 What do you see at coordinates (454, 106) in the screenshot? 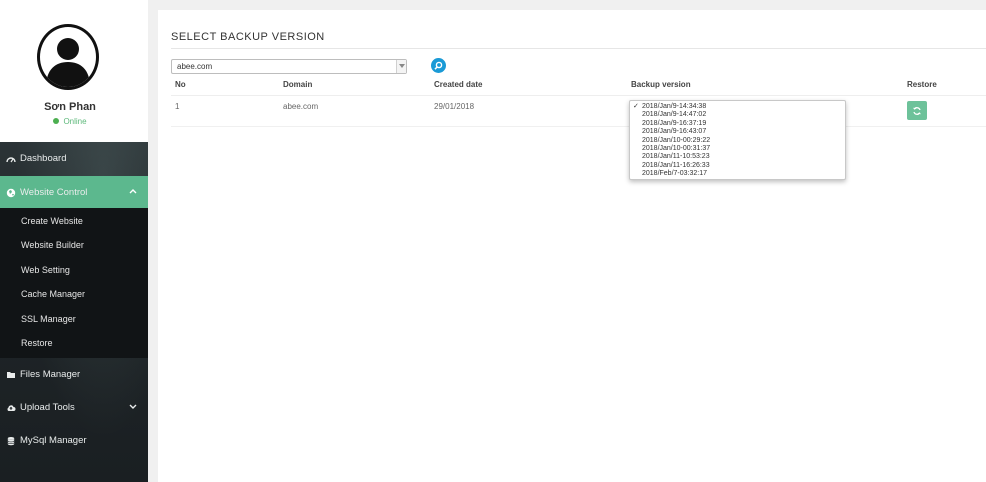
I see `cell-created-date: 29/01/2018` at bounding box center [454, 106].